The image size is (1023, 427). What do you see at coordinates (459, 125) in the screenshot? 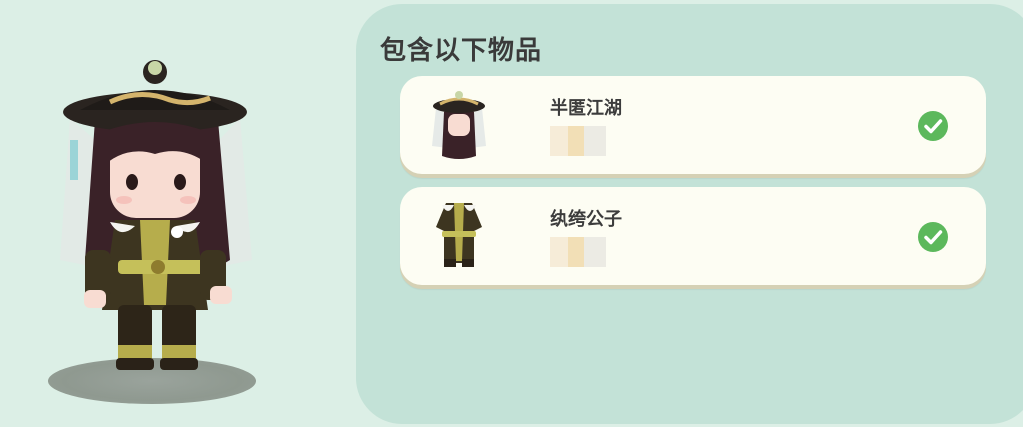
I see `hat-veil-icon` at bounding box center [459, 125].